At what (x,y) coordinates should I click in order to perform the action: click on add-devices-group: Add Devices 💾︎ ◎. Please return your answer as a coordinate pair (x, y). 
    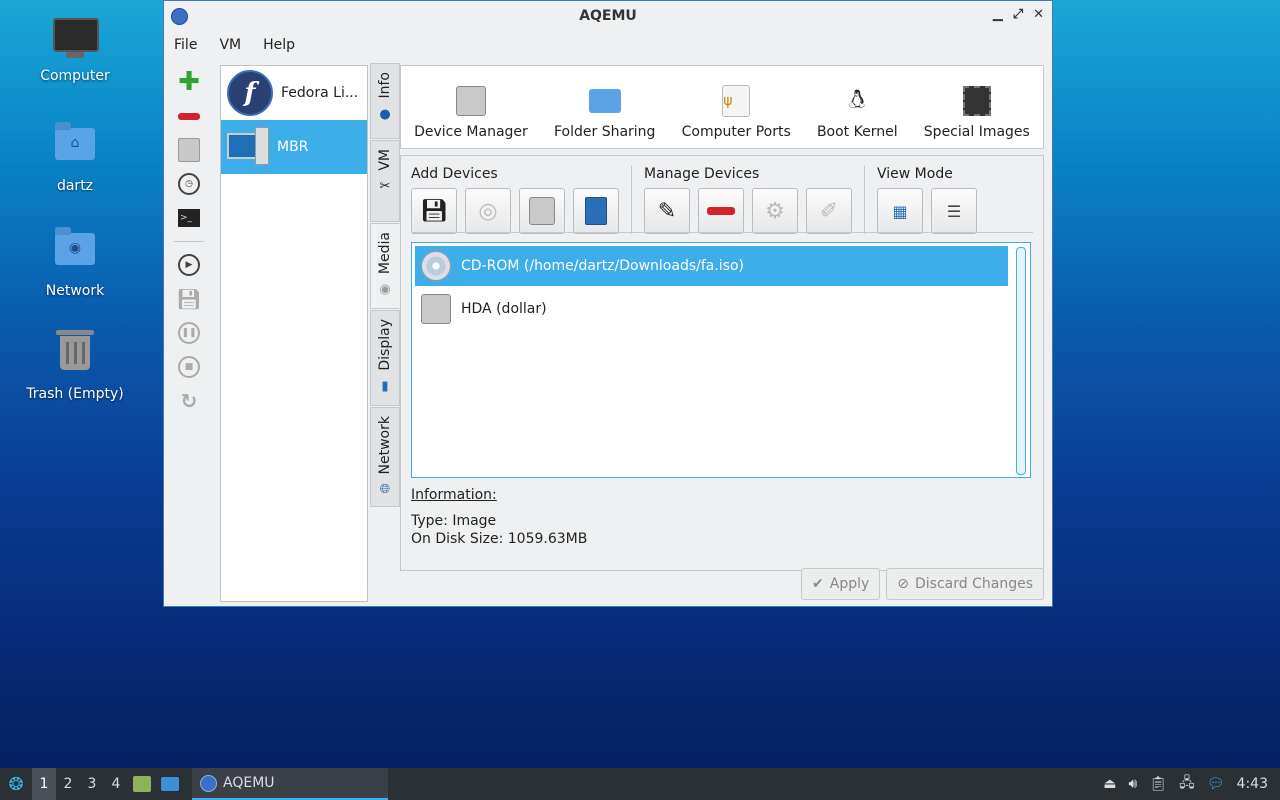
    Looking at the image, I should click on (515, 200).